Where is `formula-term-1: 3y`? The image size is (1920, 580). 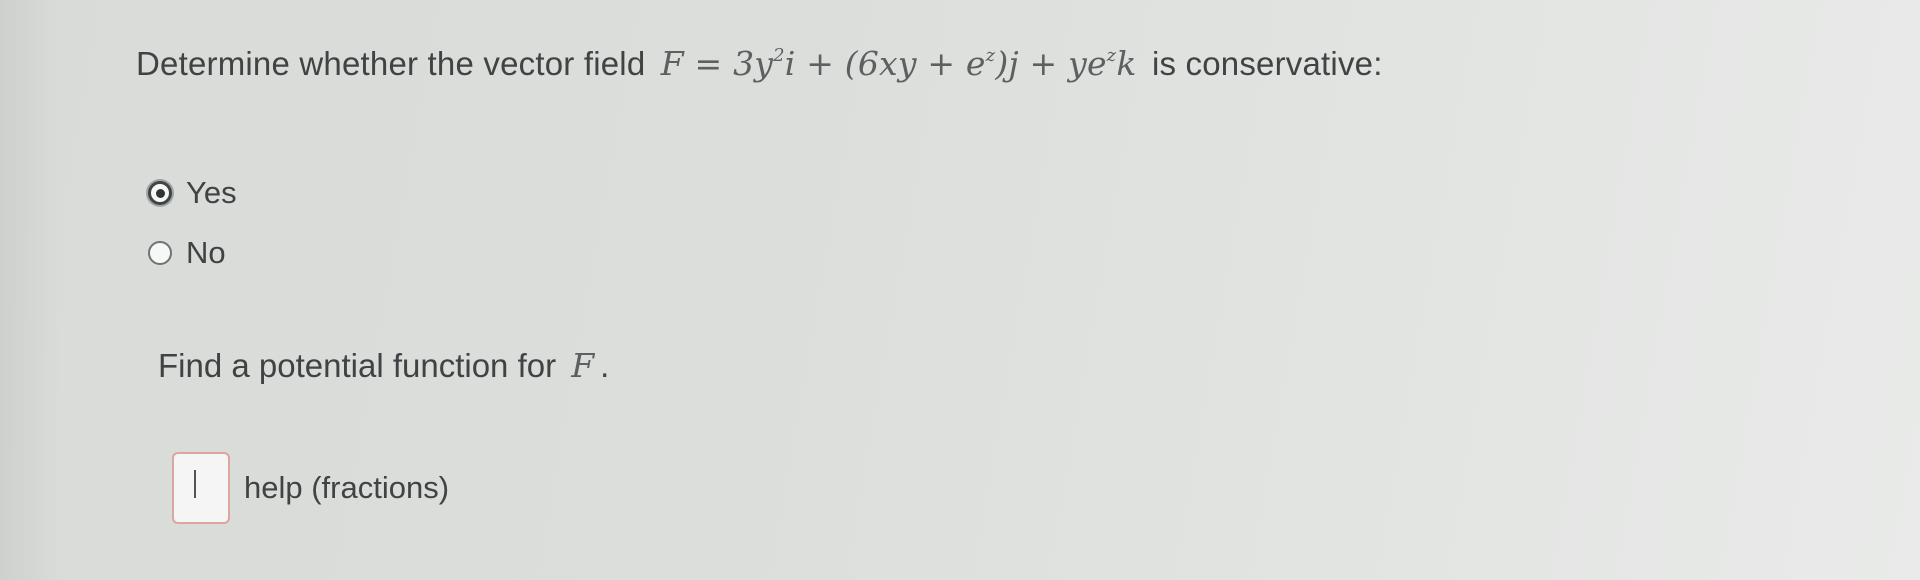
formula-term-1: 3y is located at coordinates (753, 63).